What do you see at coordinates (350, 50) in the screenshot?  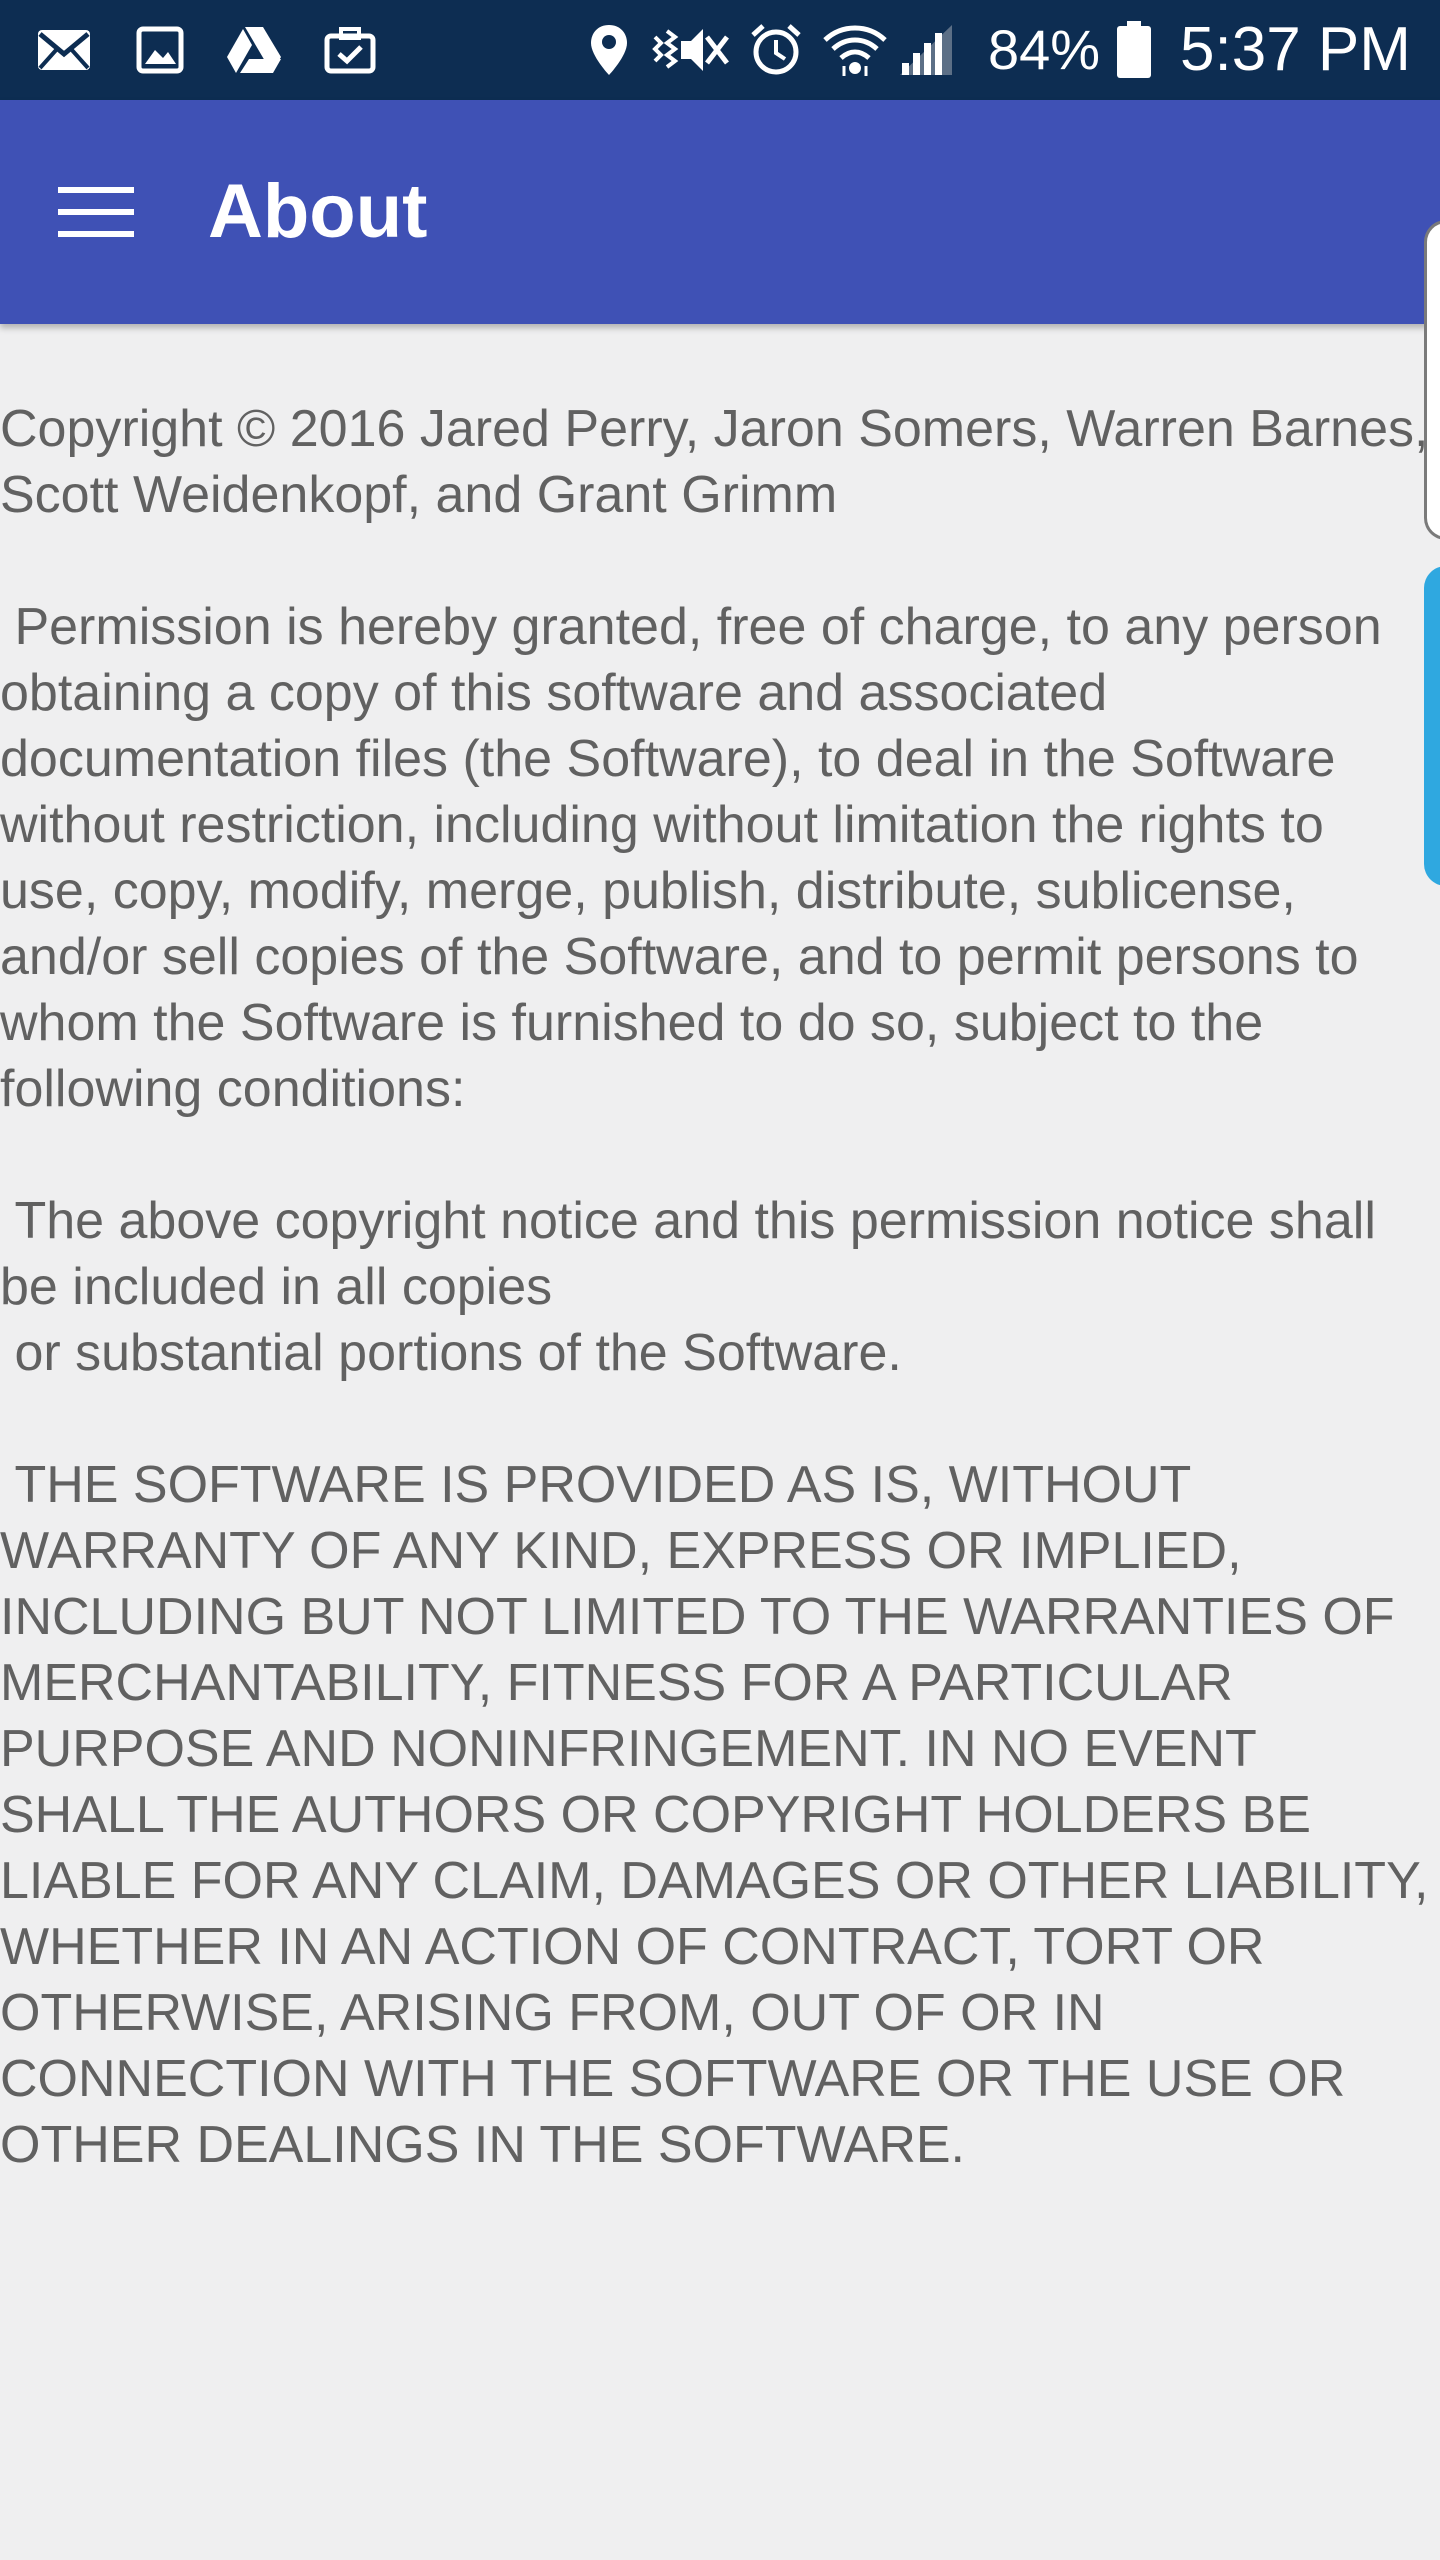 I see `briefcase-icon` at bounding box center [350, 50].